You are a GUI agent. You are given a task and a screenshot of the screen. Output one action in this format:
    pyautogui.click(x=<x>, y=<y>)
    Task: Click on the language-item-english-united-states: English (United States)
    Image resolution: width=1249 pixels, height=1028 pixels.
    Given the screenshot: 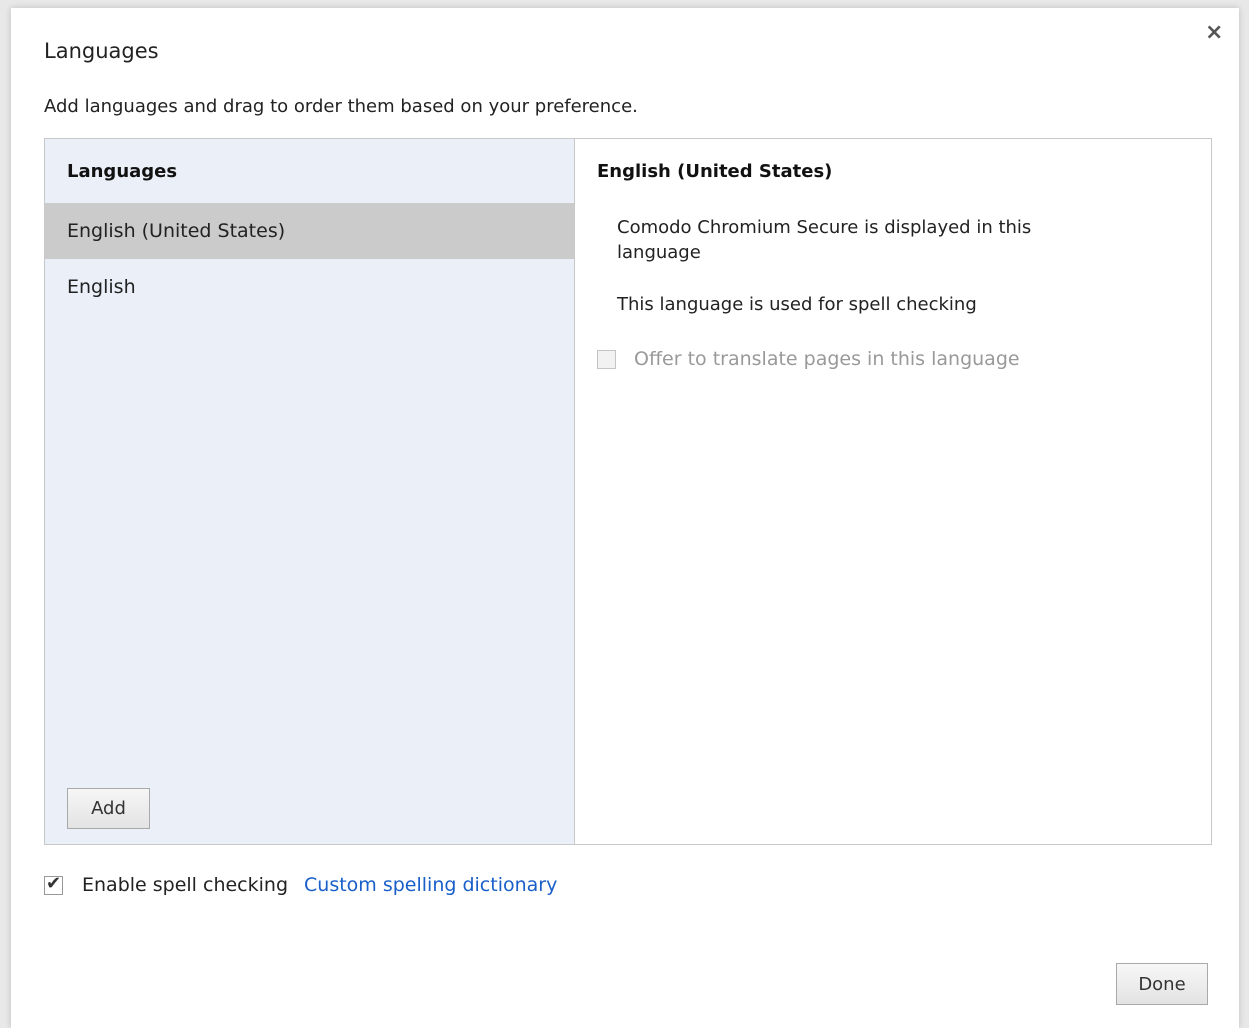 What is the action you would take?
    pyautogui.click(x=309, y=231)
    